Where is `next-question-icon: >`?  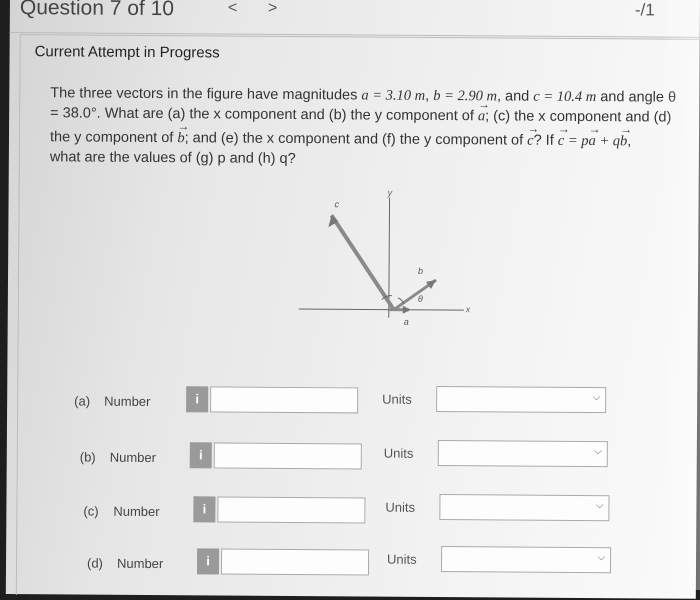 next-question-icon: > is located at coordinates (272, 9).